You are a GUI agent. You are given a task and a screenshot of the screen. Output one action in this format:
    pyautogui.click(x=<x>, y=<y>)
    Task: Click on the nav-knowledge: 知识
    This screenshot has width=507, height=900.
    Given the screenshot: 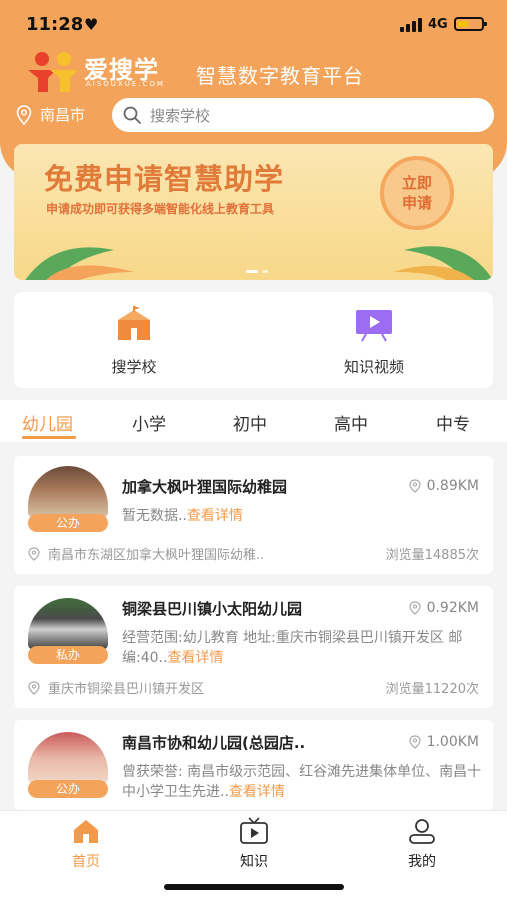 What is the action you would take?
    pyautogui.click(x=254, y=844)
    